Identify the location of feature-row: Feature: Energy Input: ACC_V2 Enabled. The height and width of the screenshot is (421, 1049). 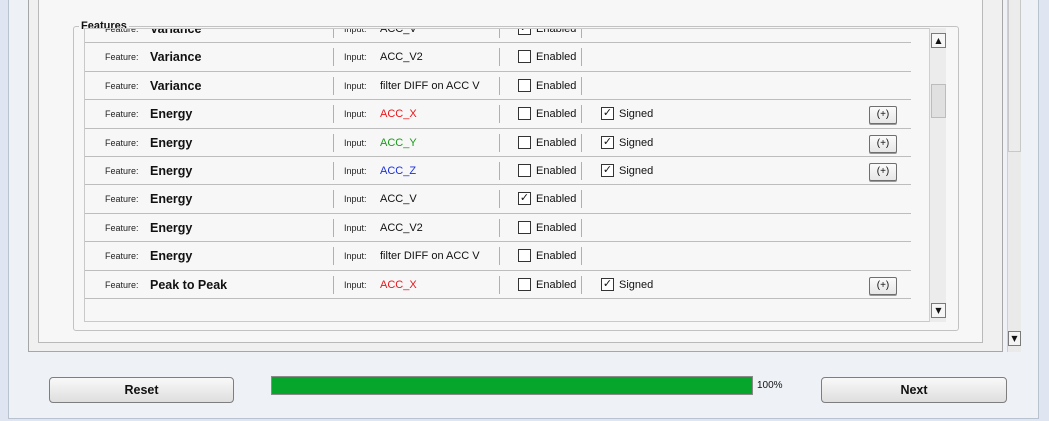
(498, 228).